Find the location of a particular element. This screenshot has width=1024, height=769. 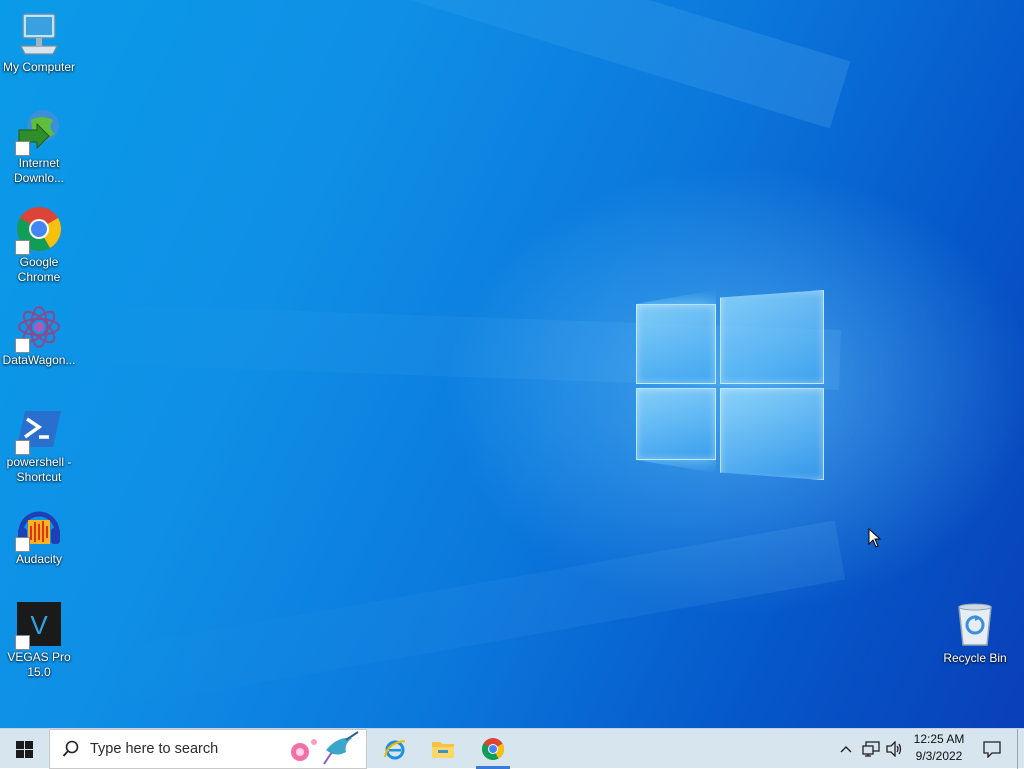

desktop-icon-google-chrome: Google Chrome is located at coordinates (39, 245).